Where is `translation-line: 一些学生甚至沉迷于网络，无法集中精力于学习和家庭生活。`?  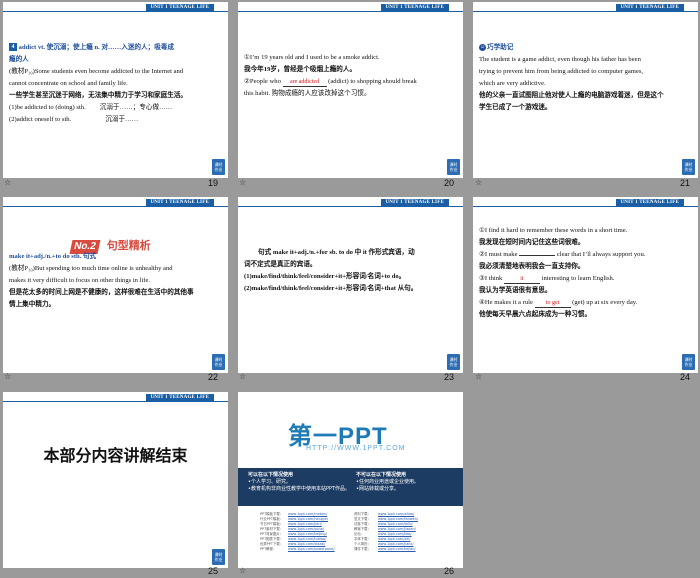
translation-line: 一些学生甚至沉迷于网络，无法集中精力于学习和家庭生活。 is located at coordinates (98, 95).